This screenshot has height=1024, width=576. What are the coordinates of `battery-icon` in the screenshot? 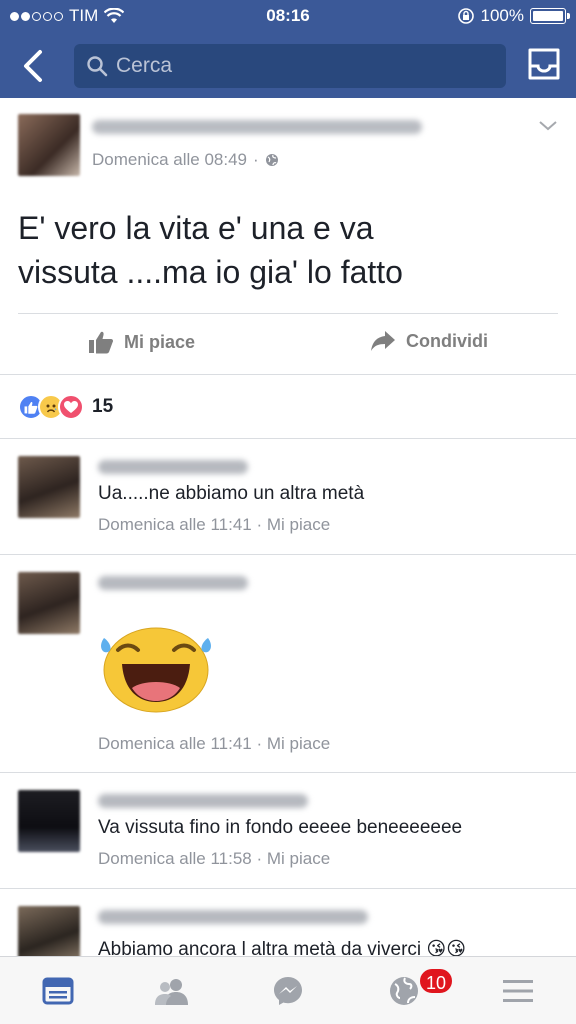 It's located at (550, 16).